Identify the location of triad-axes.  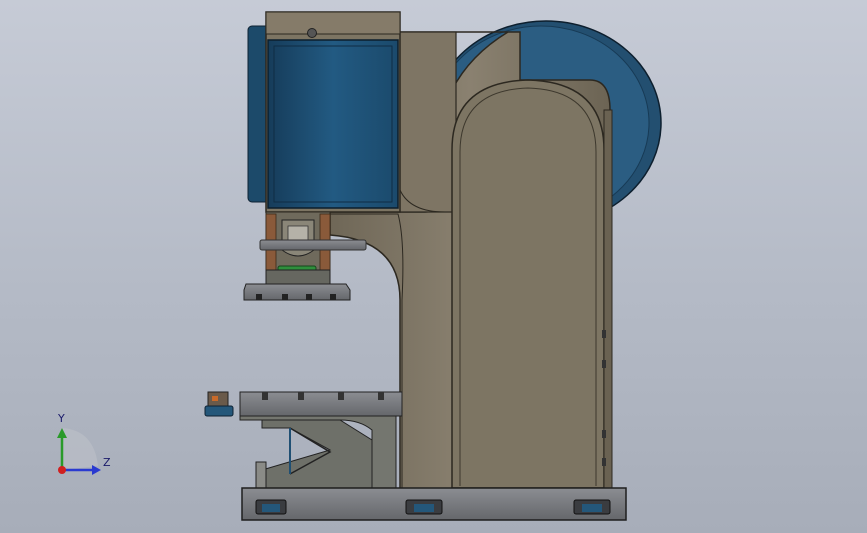
(79, 451).